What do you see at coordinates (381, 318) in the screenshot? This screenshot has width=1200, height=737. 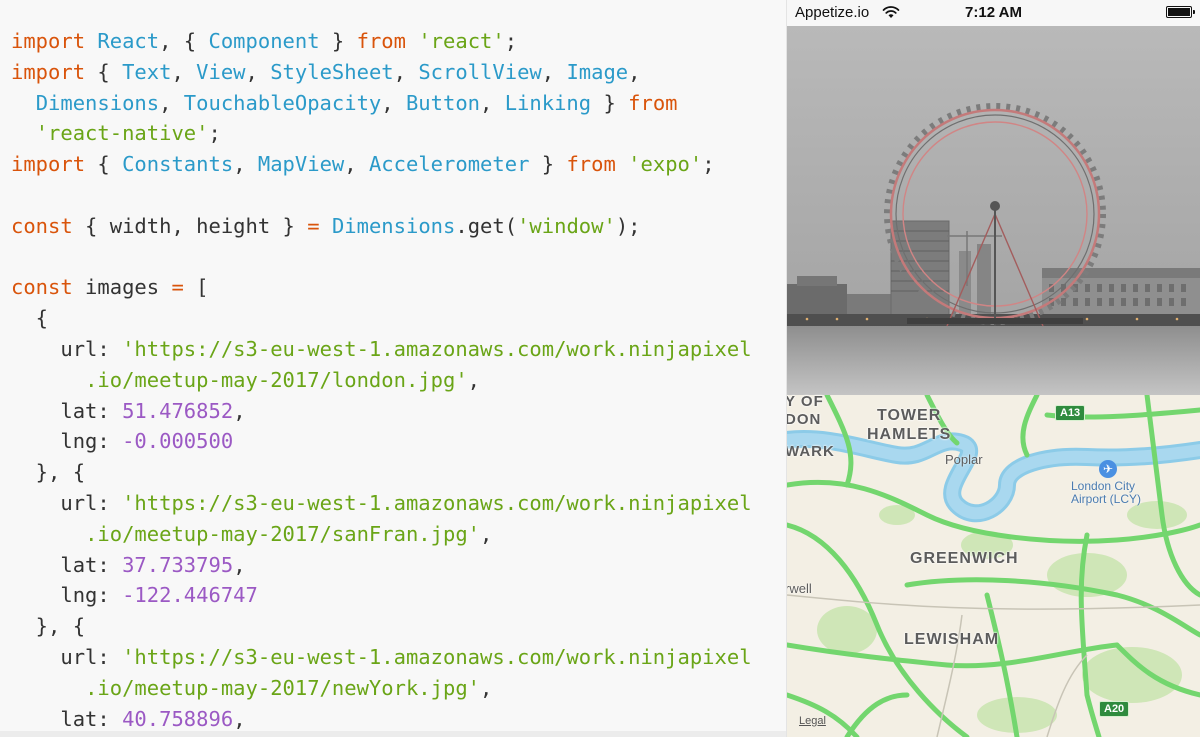 I see `code-line: {` at bounding box center [381, 318].